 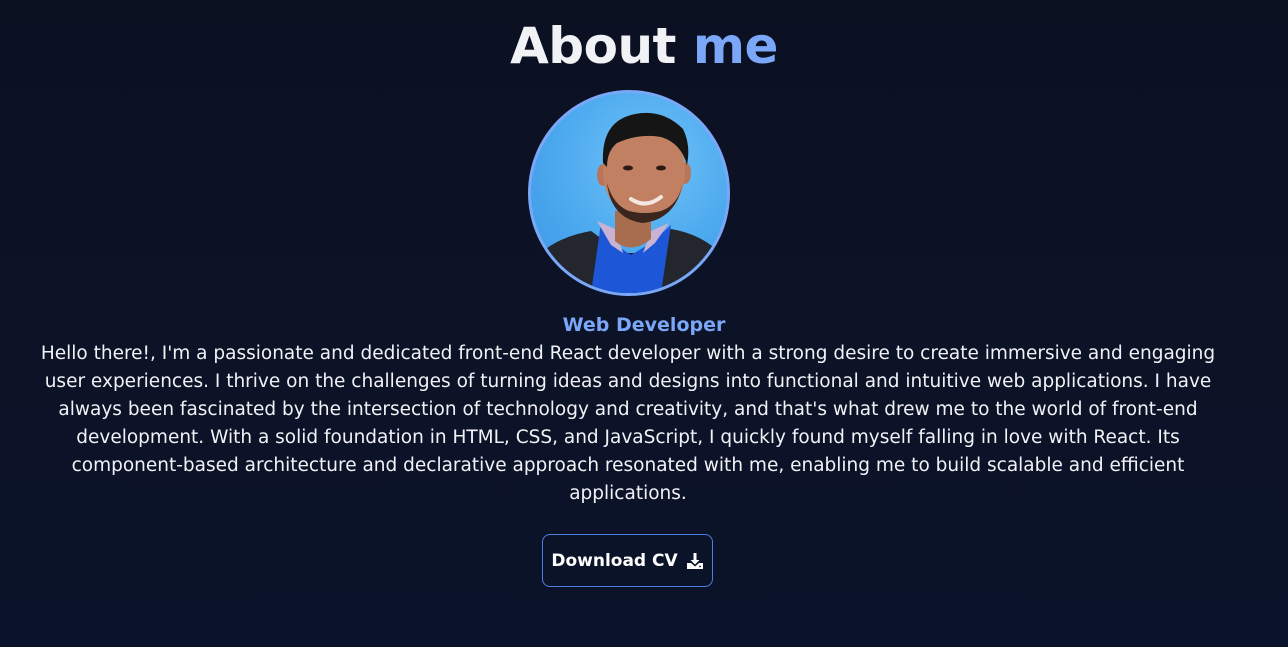 I want to click on section-title: About me, so click(x=644, y=46).